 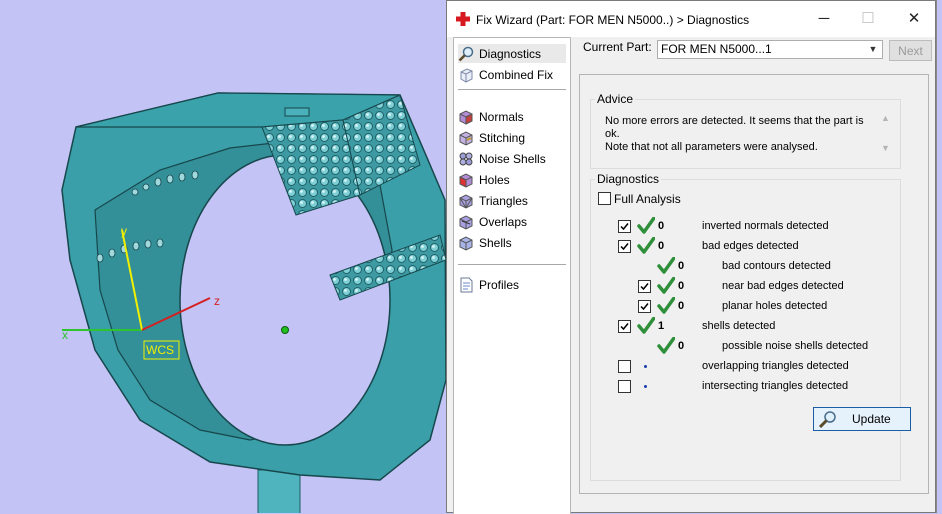 What do you see at coordinates (503, 221) in the screenshot?
I see `nav-label: Overlaps` at bounding box center [503, 221].